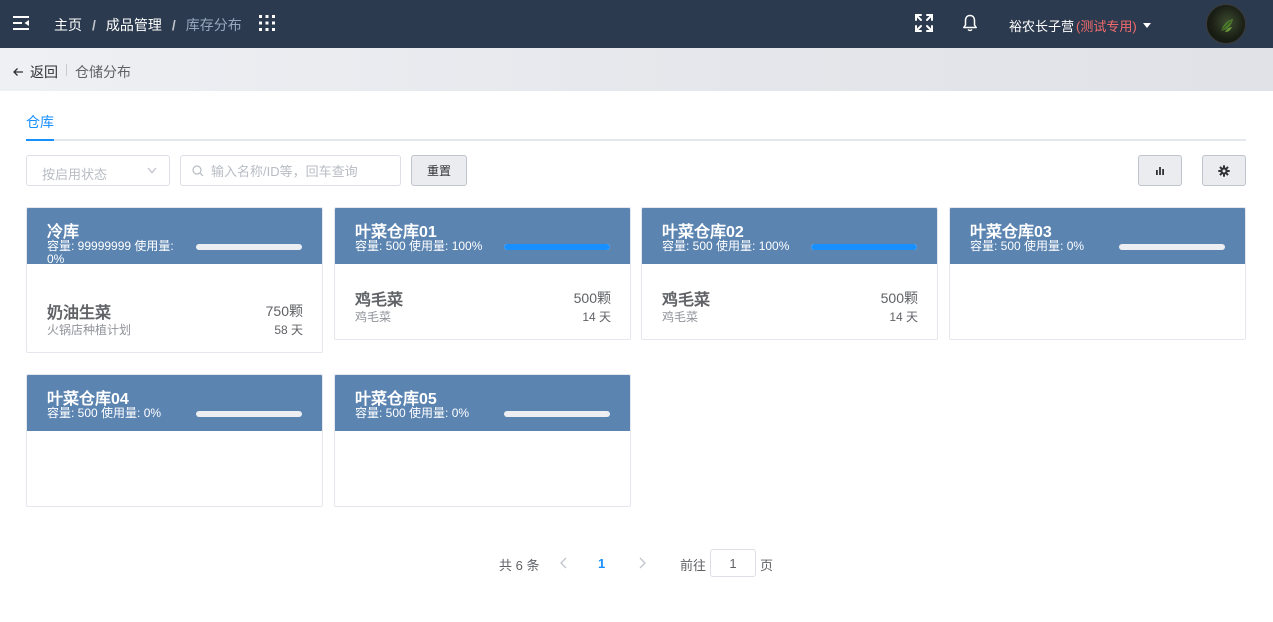 Image resolution: width=1273 pixels, height=622 pixels. What do you see at coordinates (789, 236) in the screenshot?
I see `warehouse-card-header: 叶菜仓库02 容量: 500 使用量: 100%` at bounding box center [789, 236].